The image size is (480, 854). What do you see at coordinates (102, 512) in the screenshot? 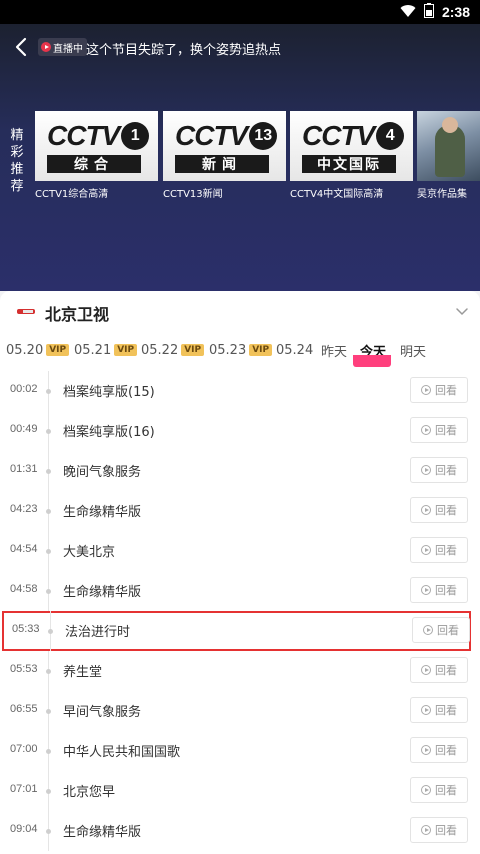
I see `program-title: 生命缘精华版` at bounding box center [102, 512].